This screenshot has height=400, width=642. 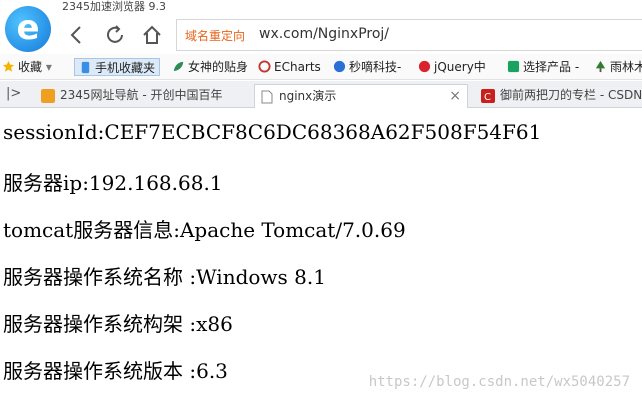 I want to click on leaf-icon, so click(x=178, y=66).